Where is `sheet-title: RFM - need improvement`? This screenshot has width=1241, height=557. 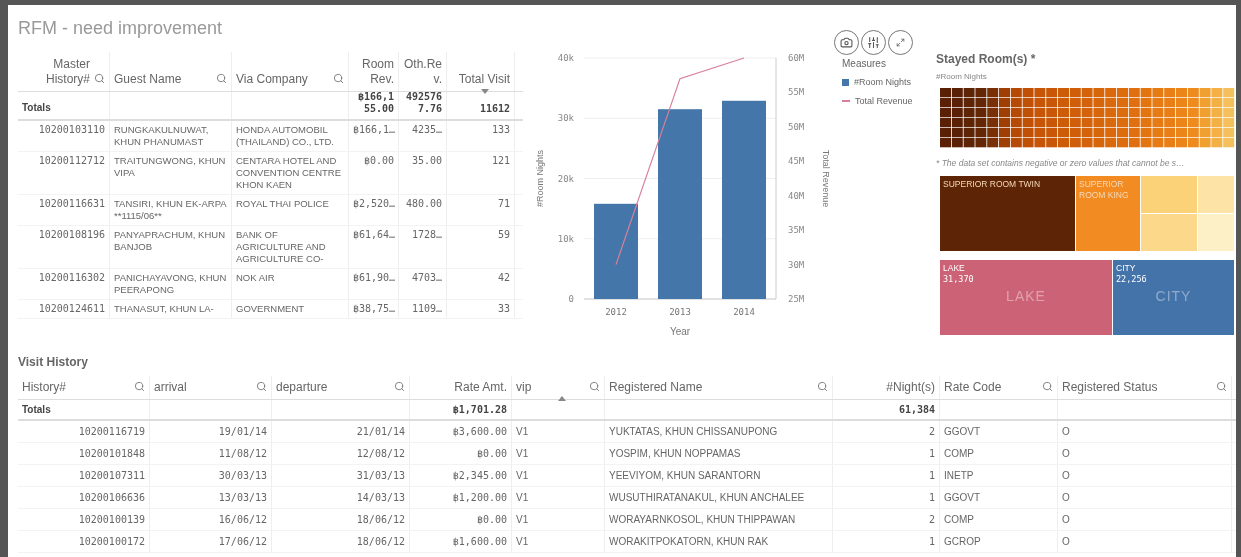
sheet-title: RFM - need improvement is located at coordinates (120, 28).